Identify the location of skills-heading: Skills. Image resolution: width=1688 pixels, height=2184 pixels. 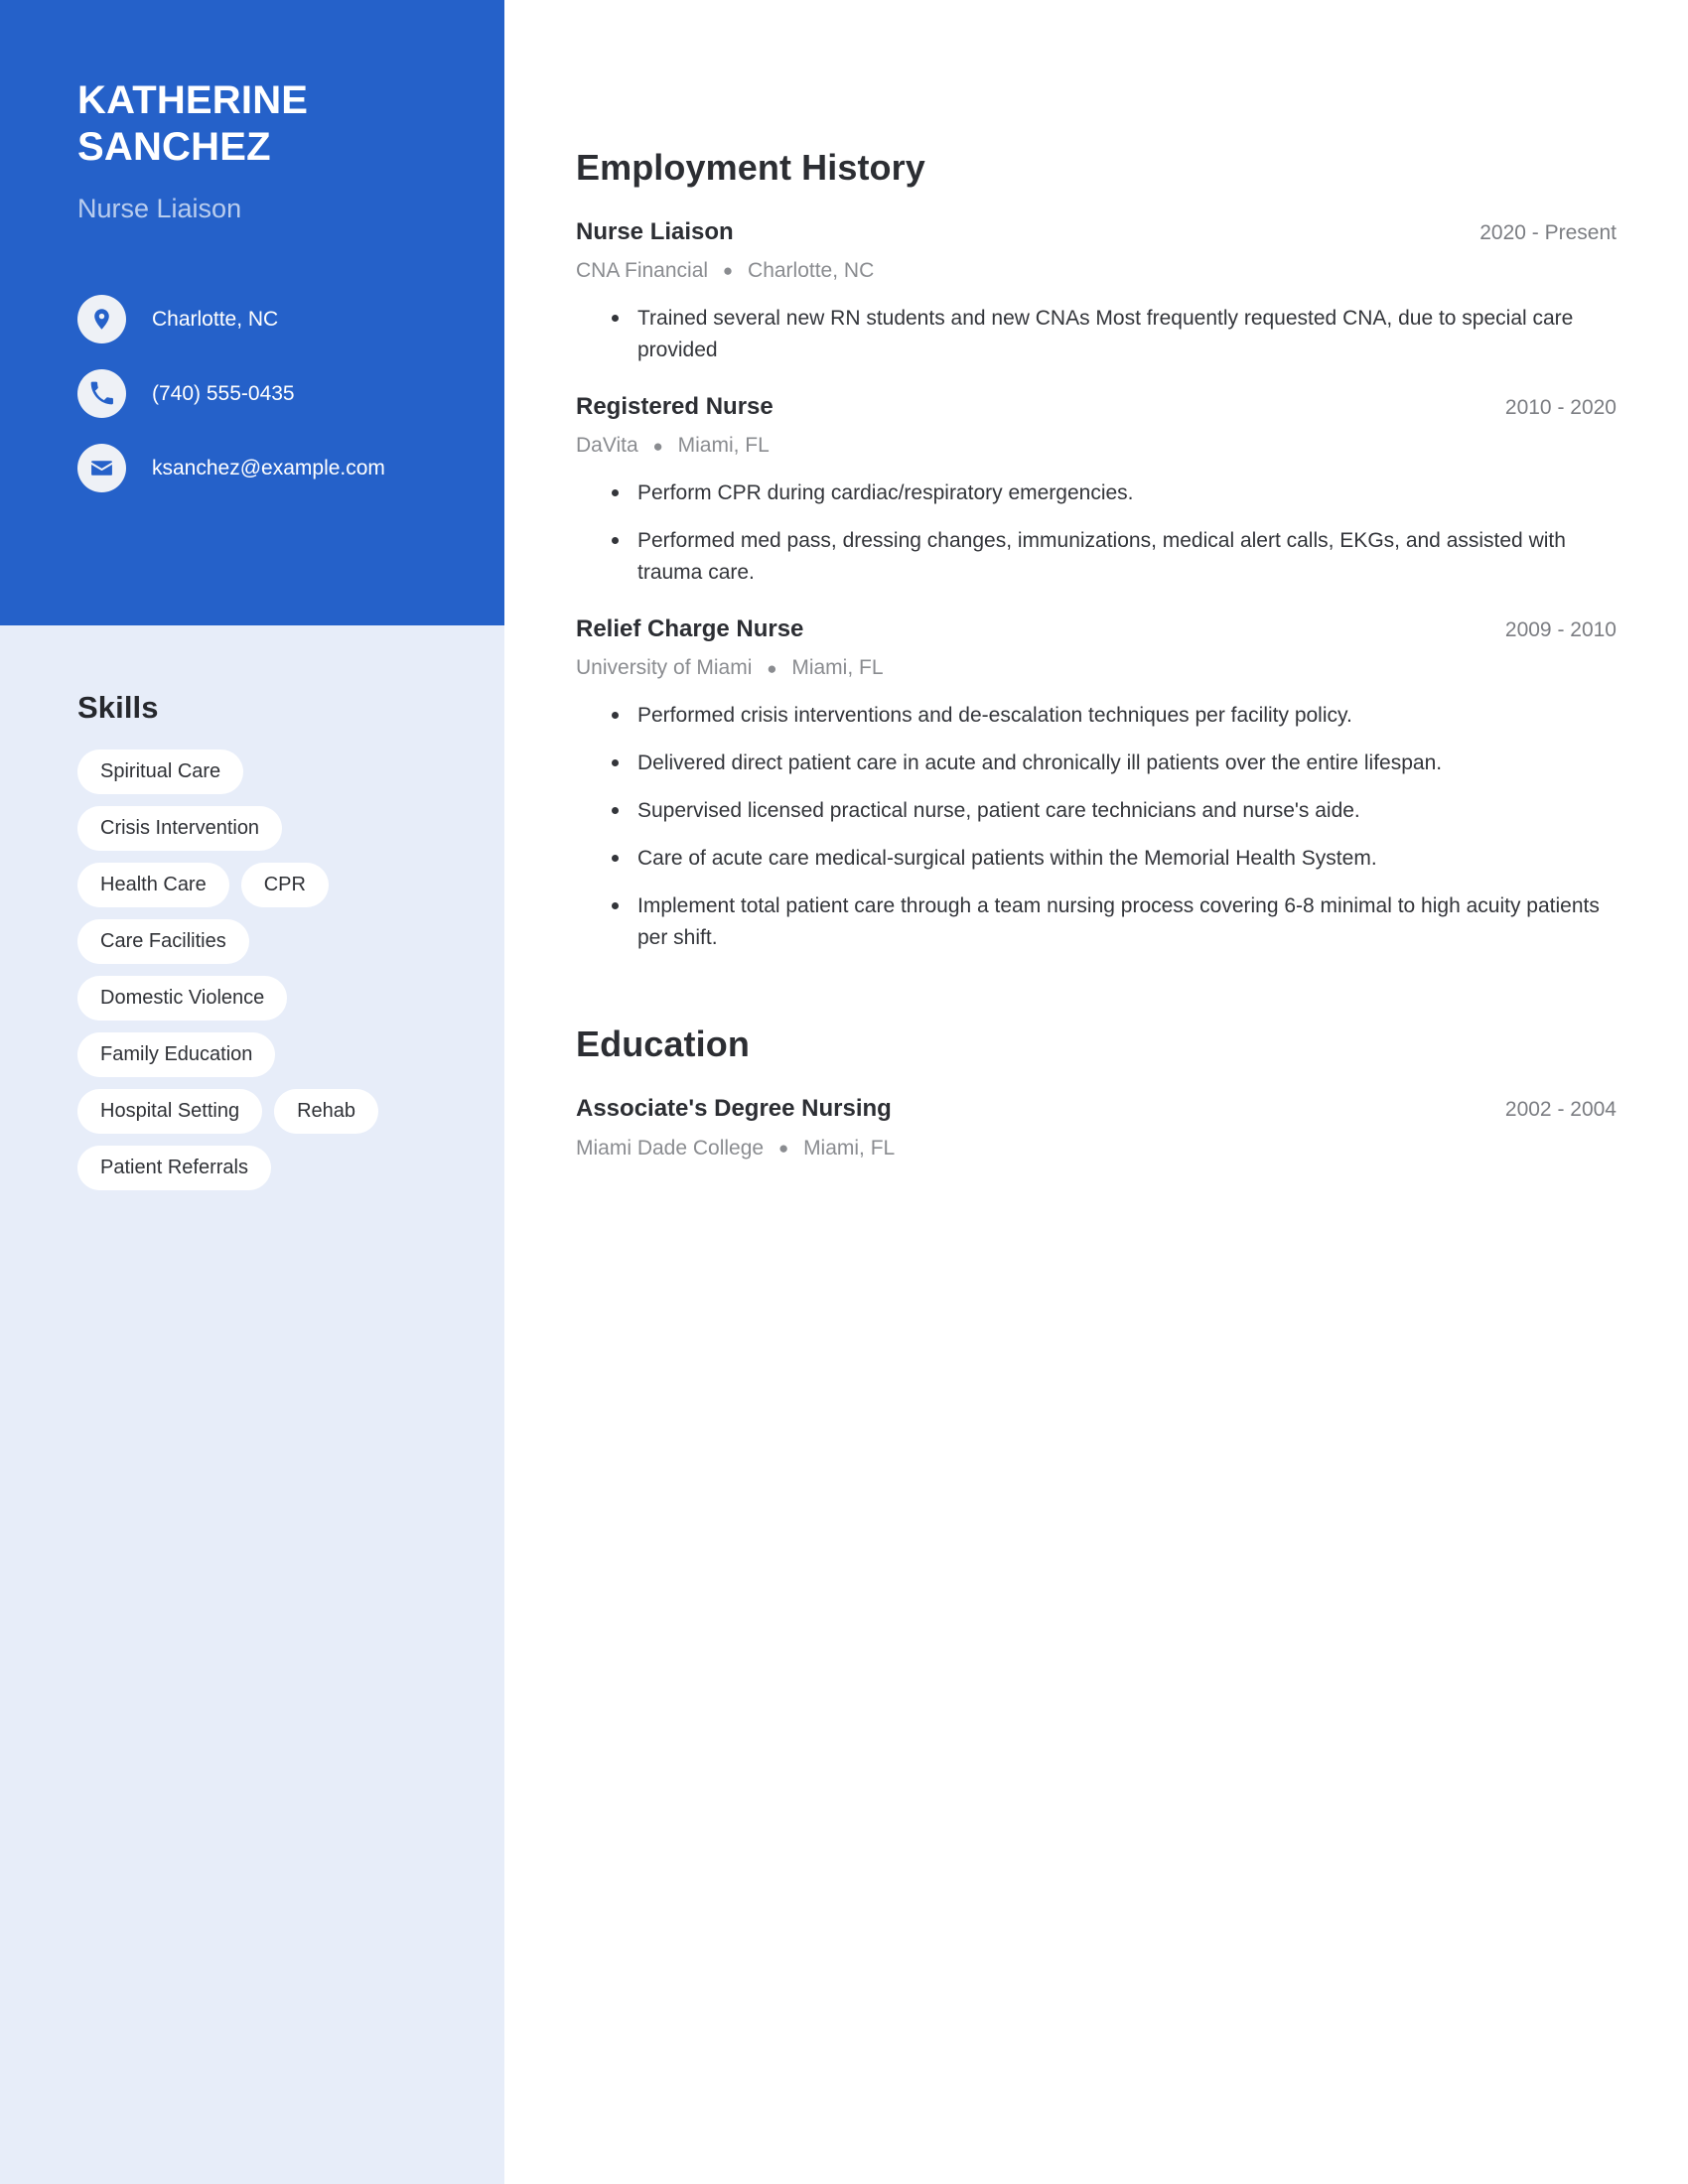
(118, 707).